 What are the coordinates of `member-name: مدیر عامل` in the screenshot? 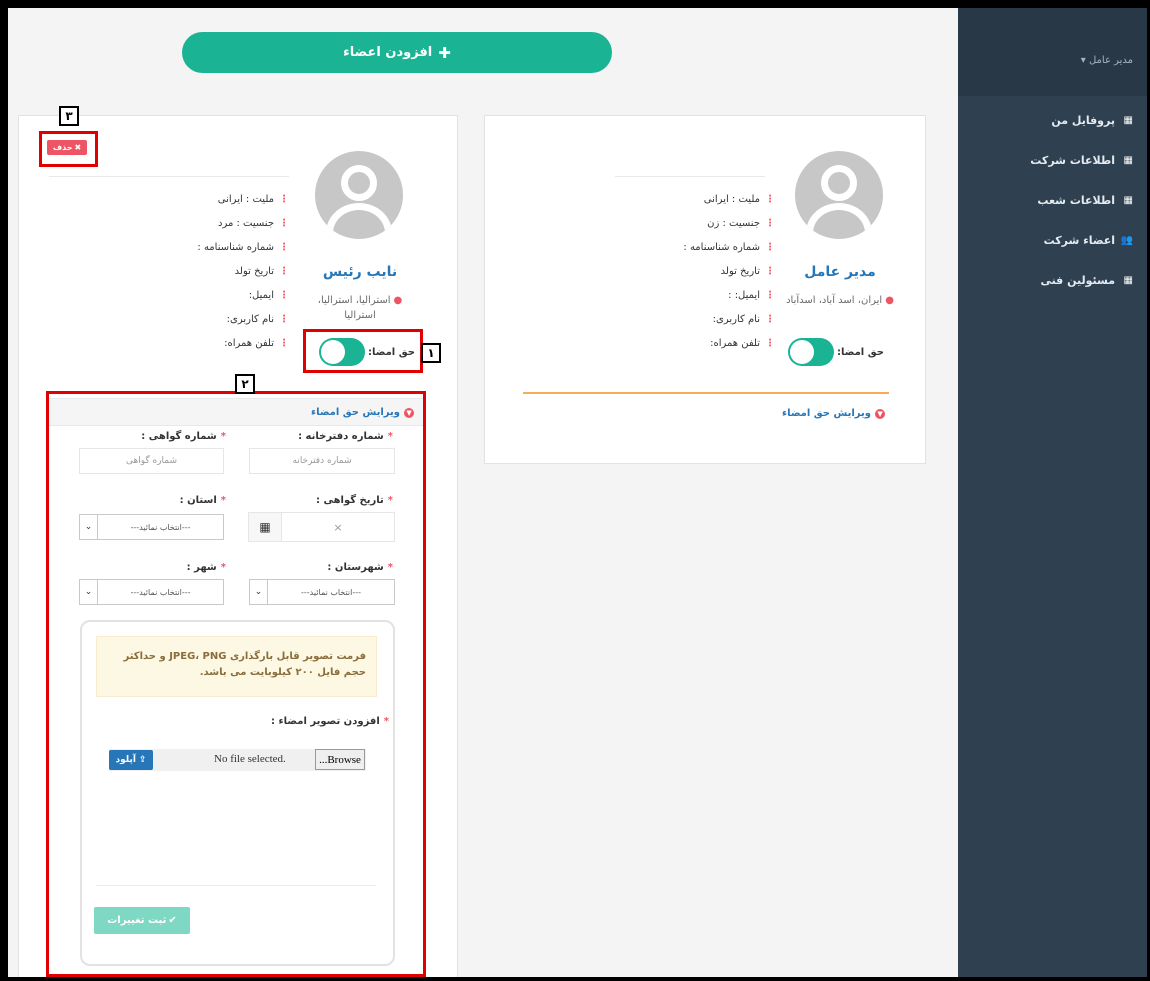 It's located at (840, 272).